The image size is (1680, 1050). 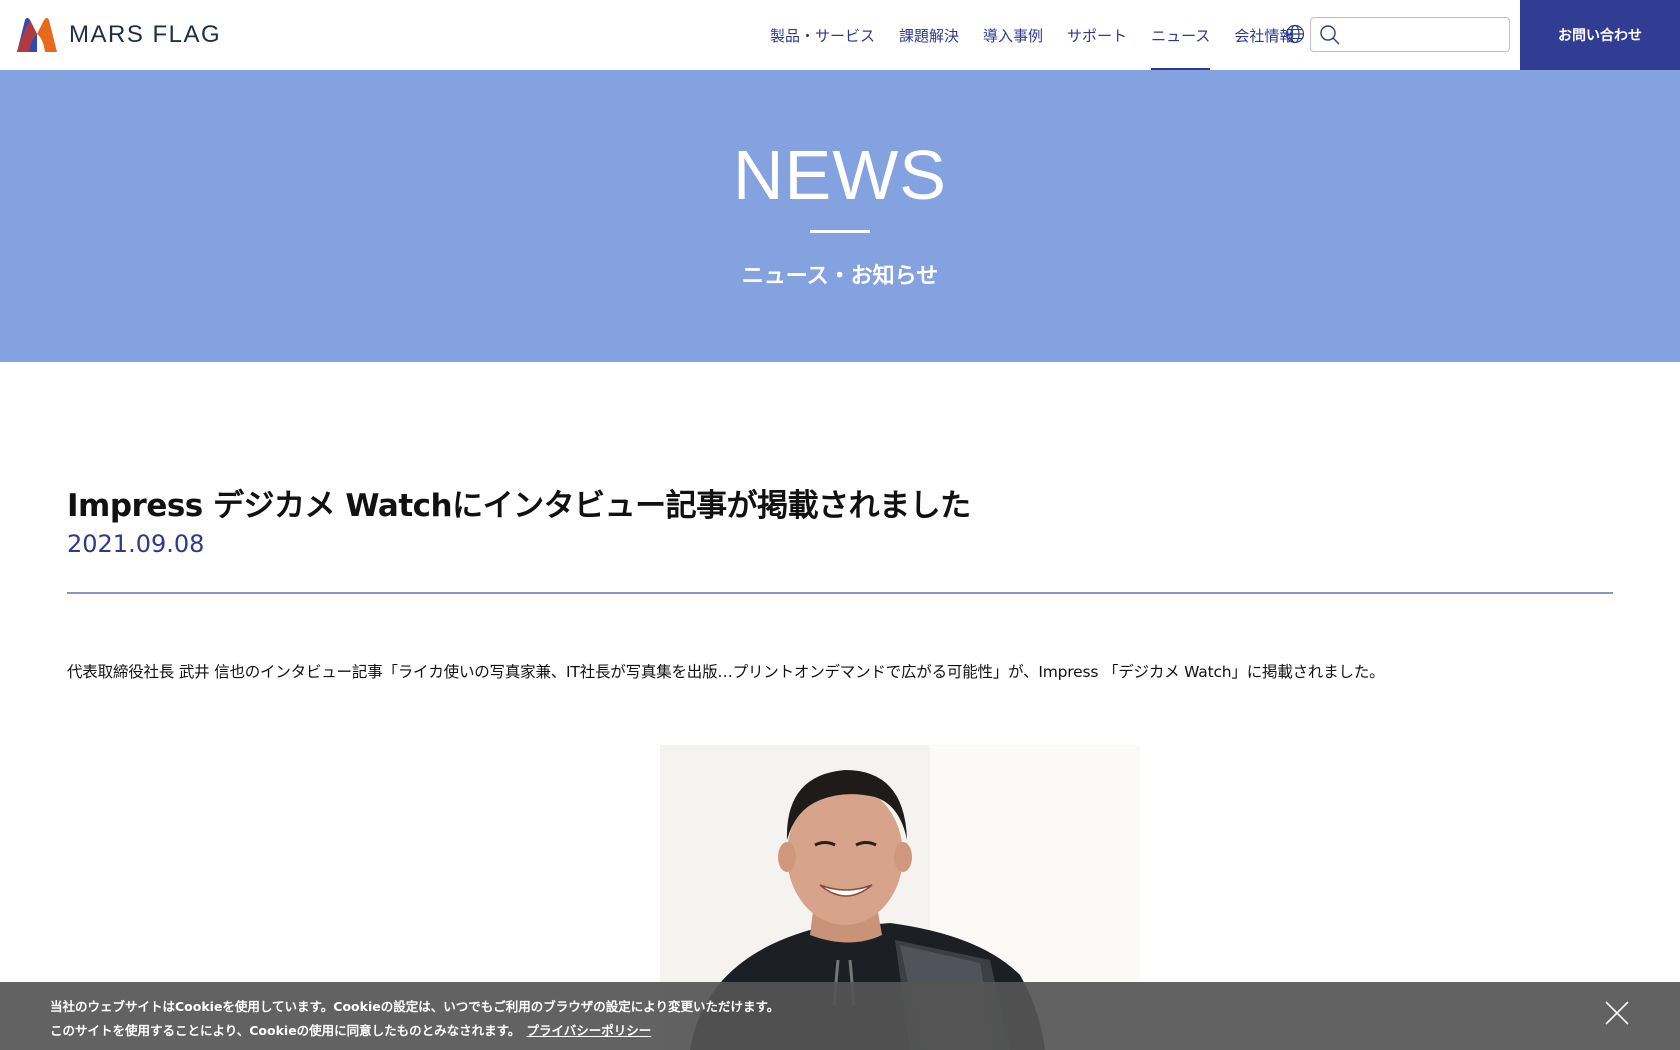 I want to click on privacy-policy-link: プライバシーポリシー, so click(x=588, y=1030).